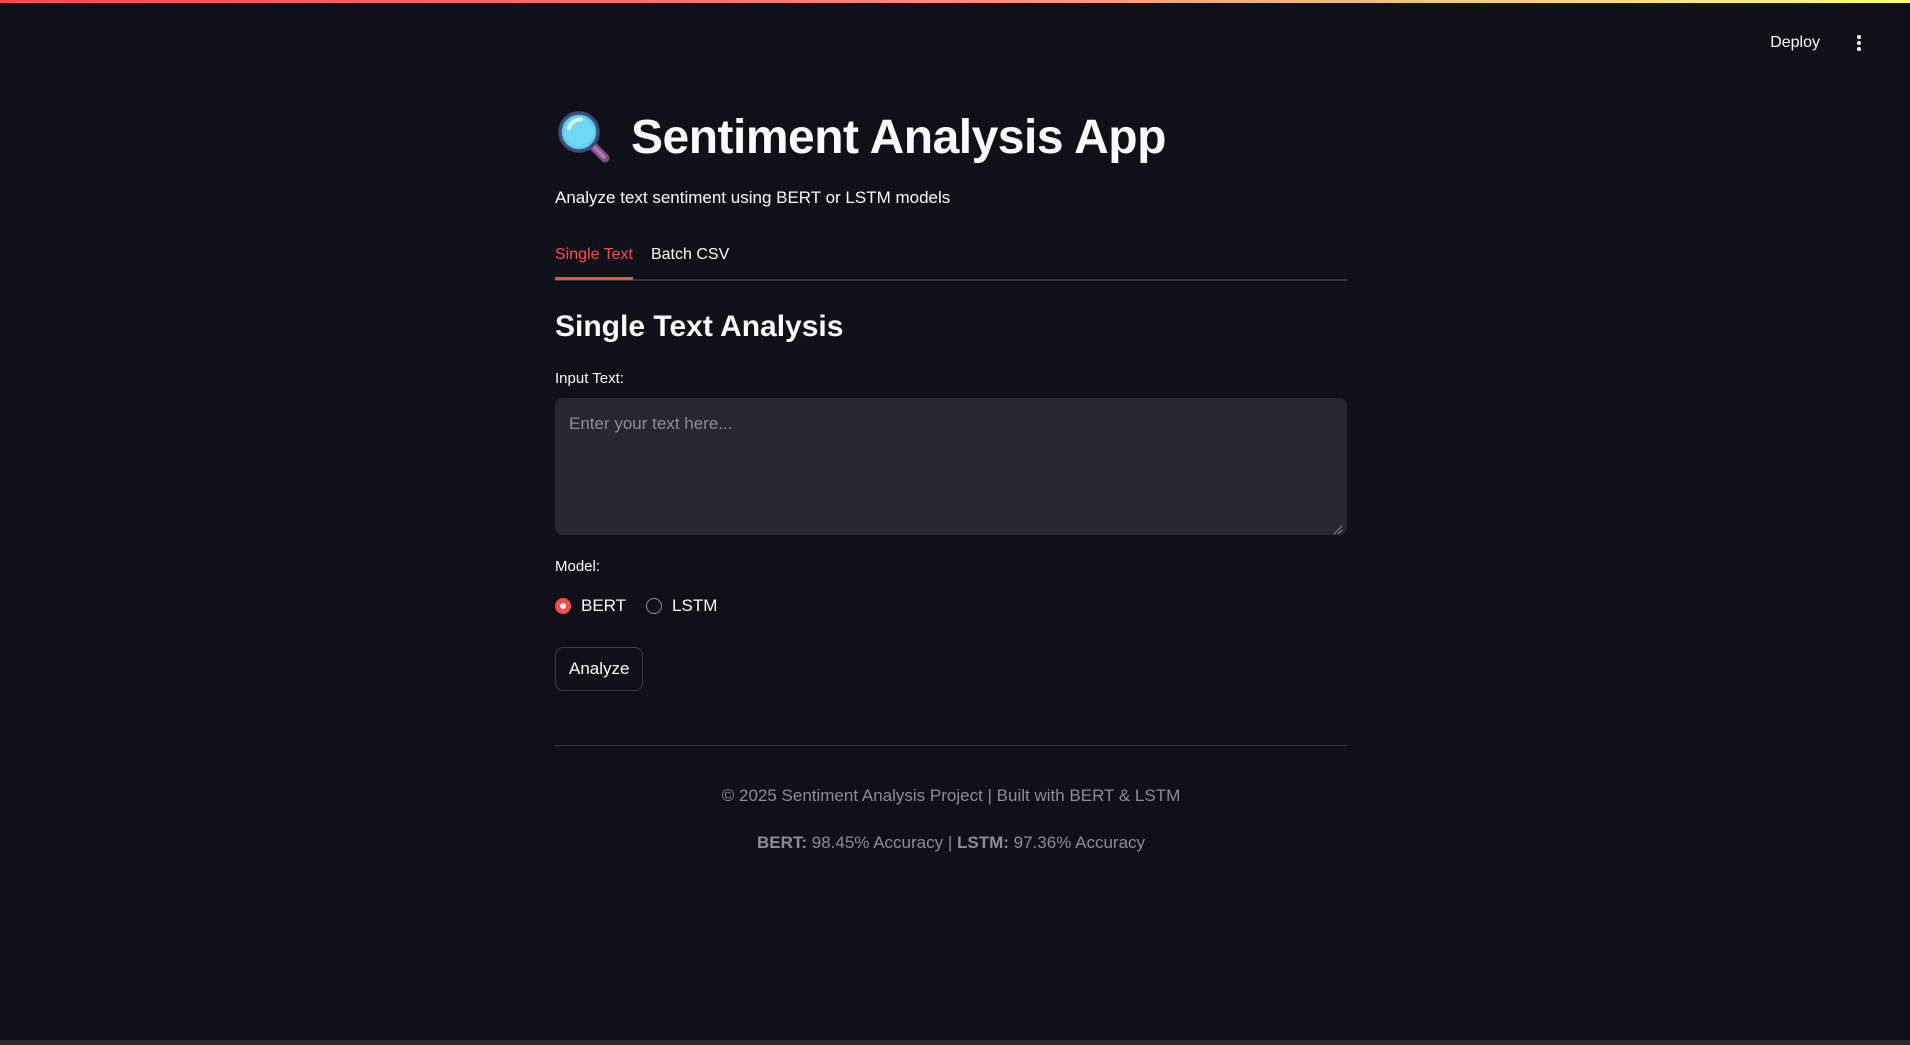  Describe the element at coordinates (951, 262) in the screenshot. I see `tab-bar: Single Text Batch CSV` at that location.